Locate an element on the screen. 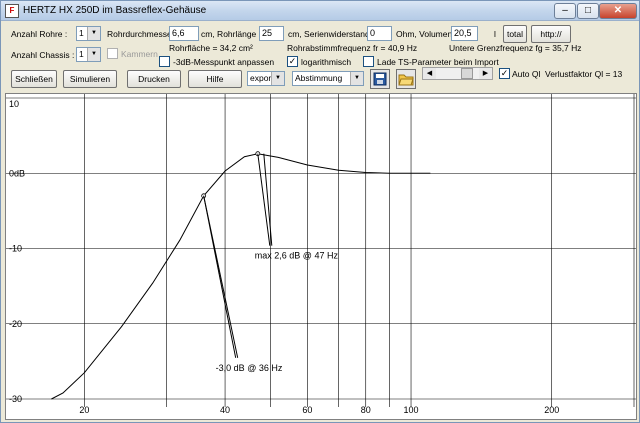  messpunkt-label: -3dB-Messpunkt anpassen is located at coordinates (224, 62).